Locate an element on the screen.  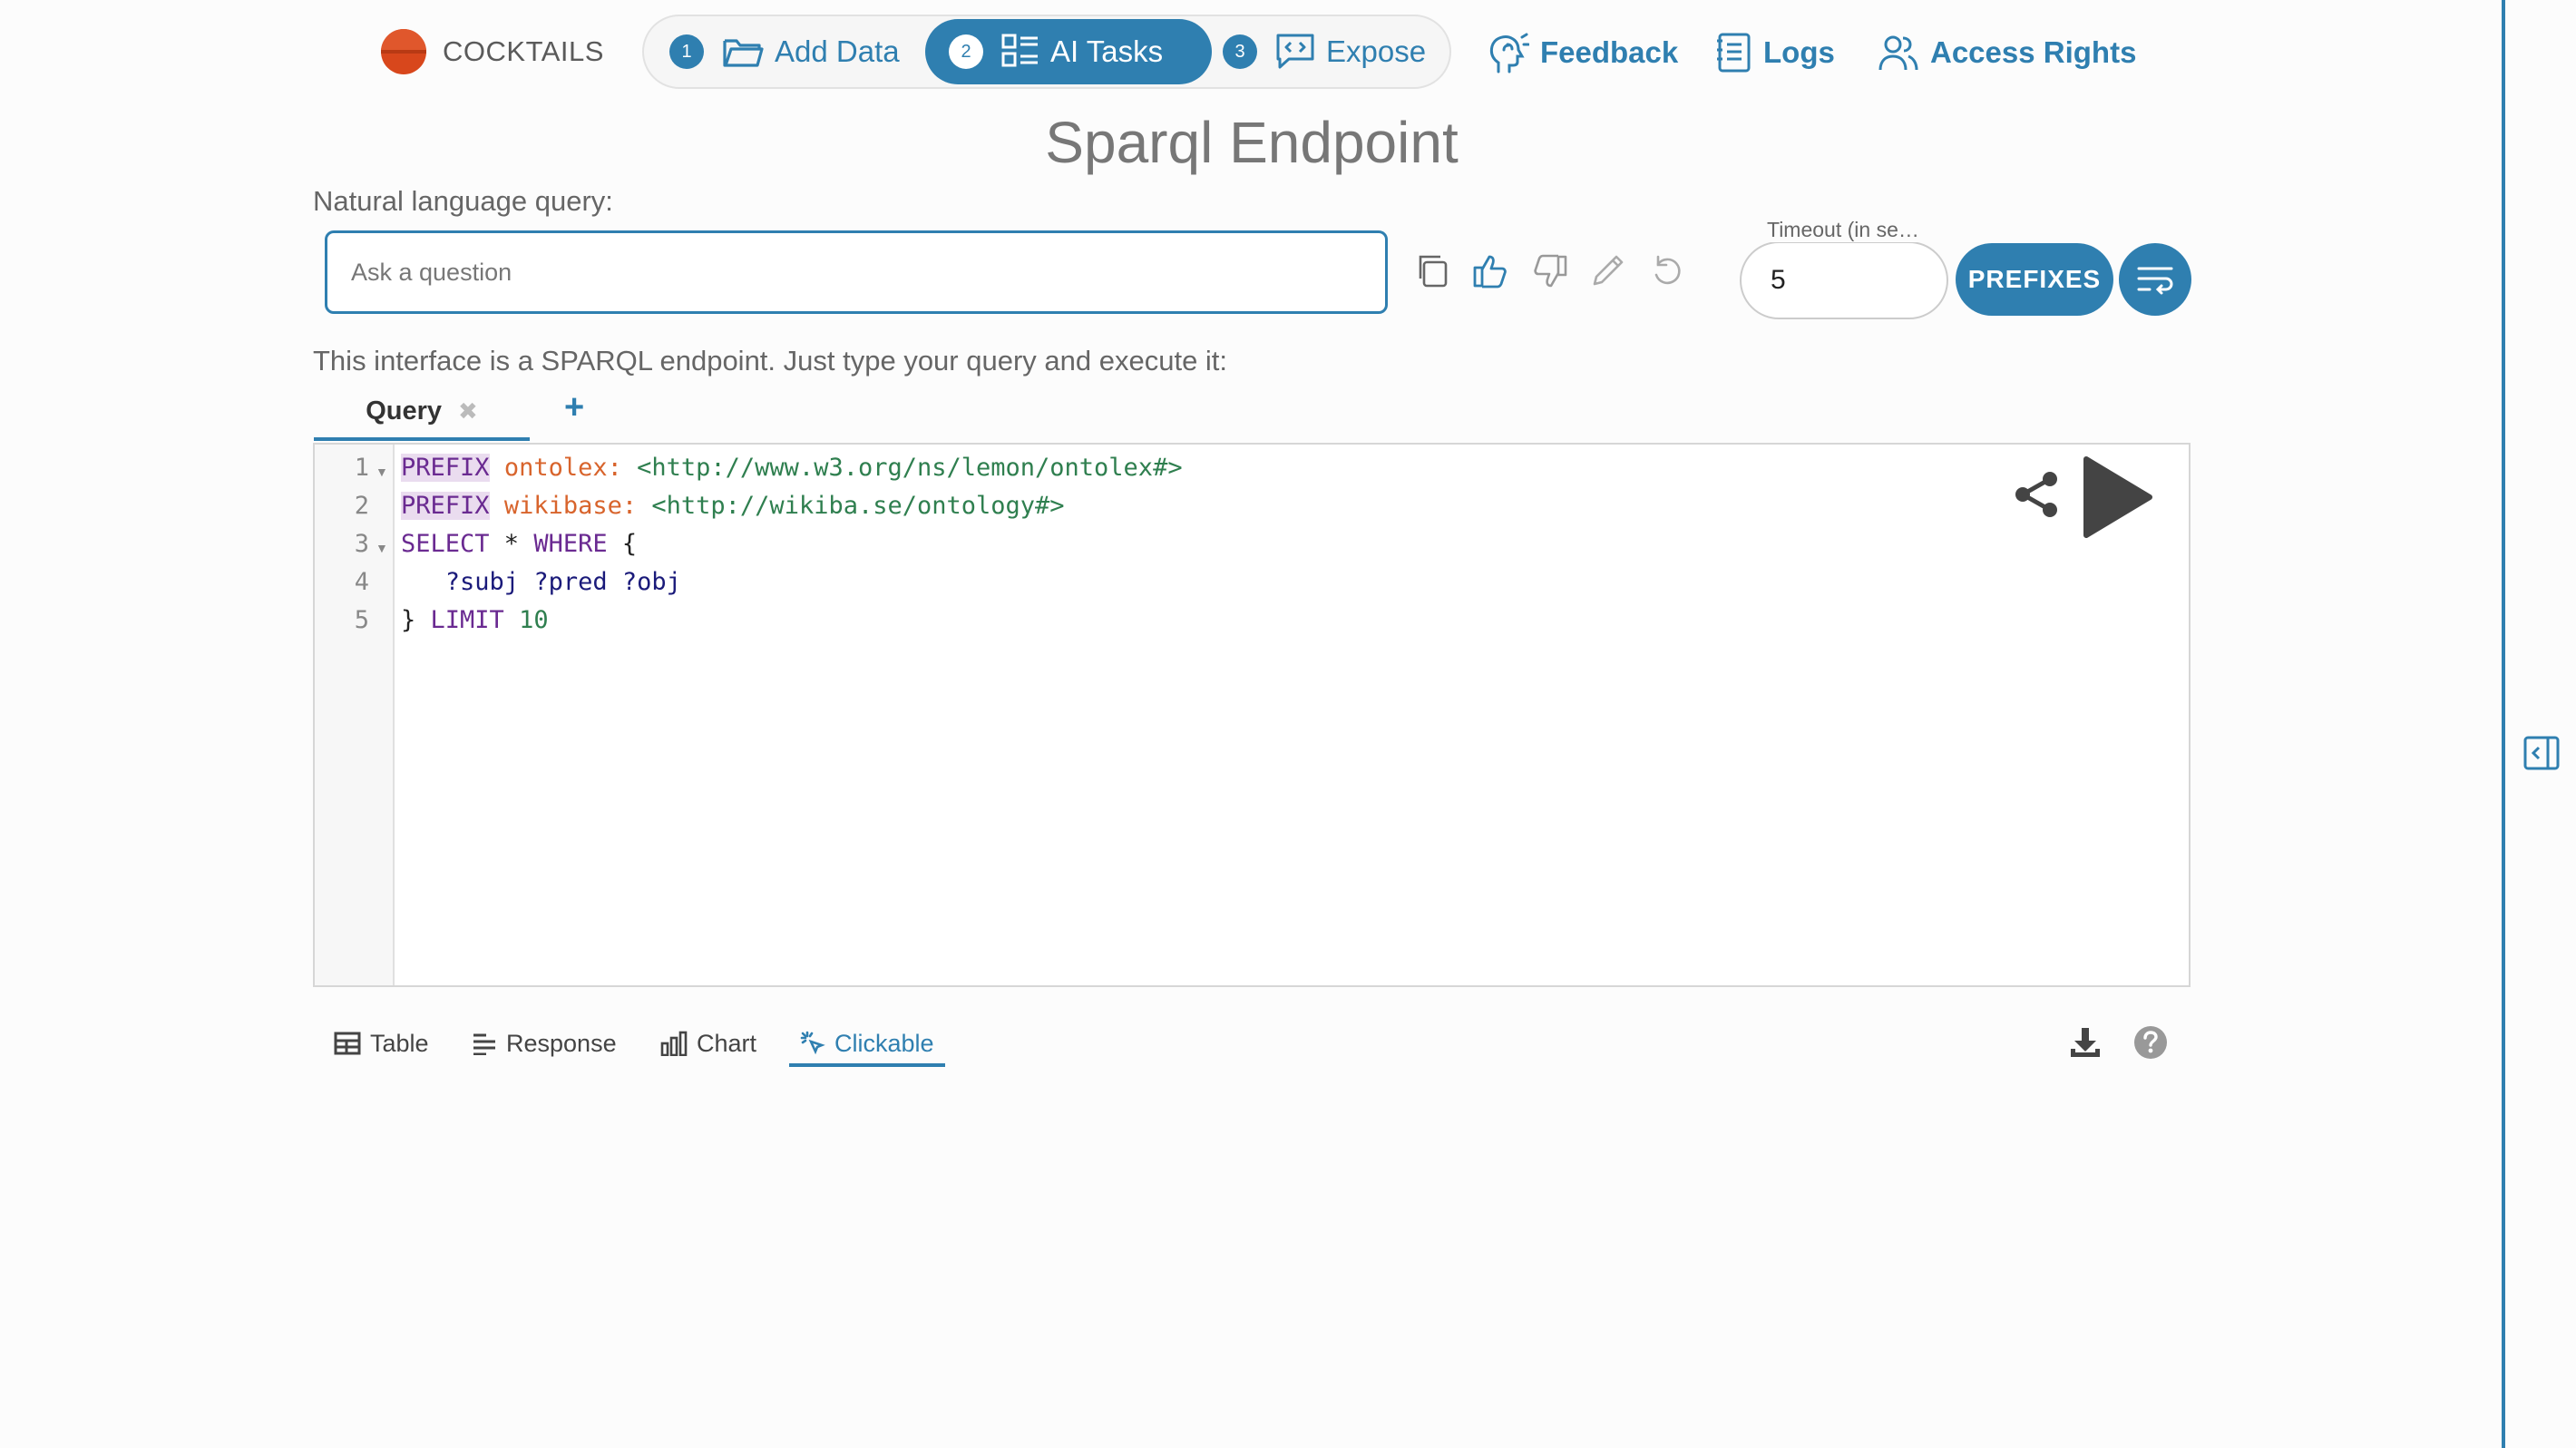
result-tab-table: Table is located at coordinates (381, 1043).